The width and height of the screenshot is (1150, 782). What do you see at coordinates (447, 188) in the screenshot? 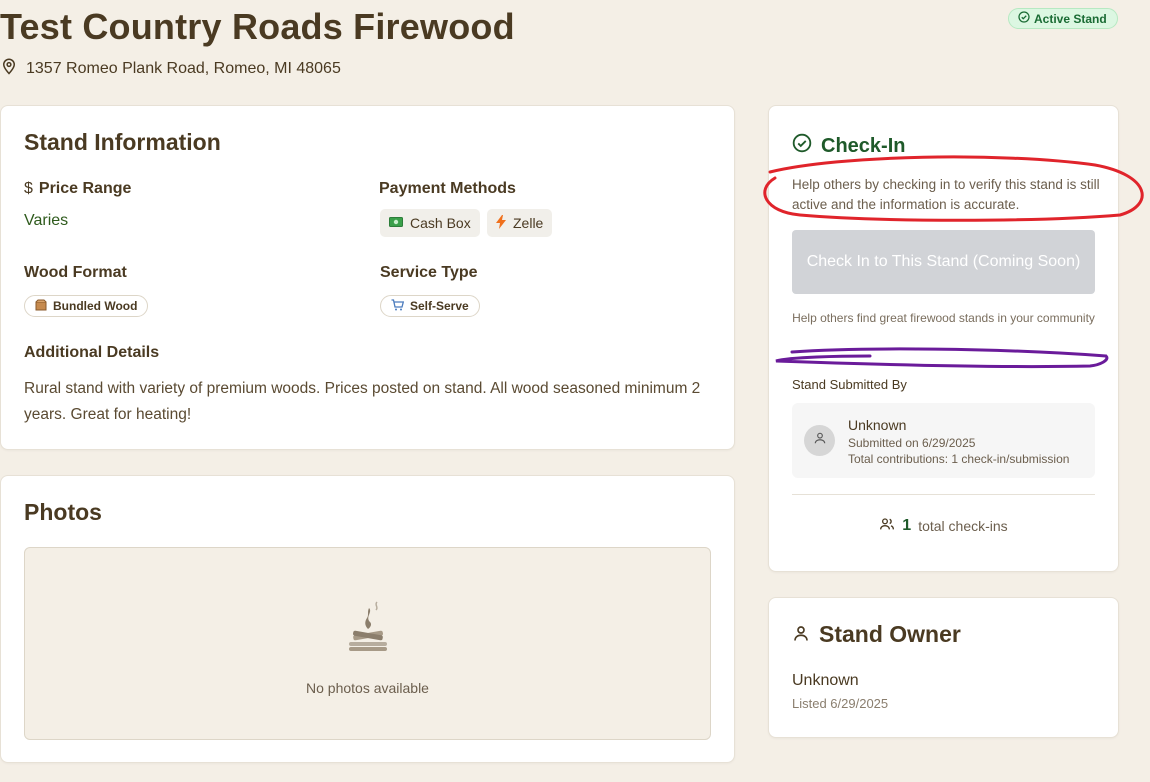
I see `payment-methods-label: Payment Methods` at bounding box center [447, 188].